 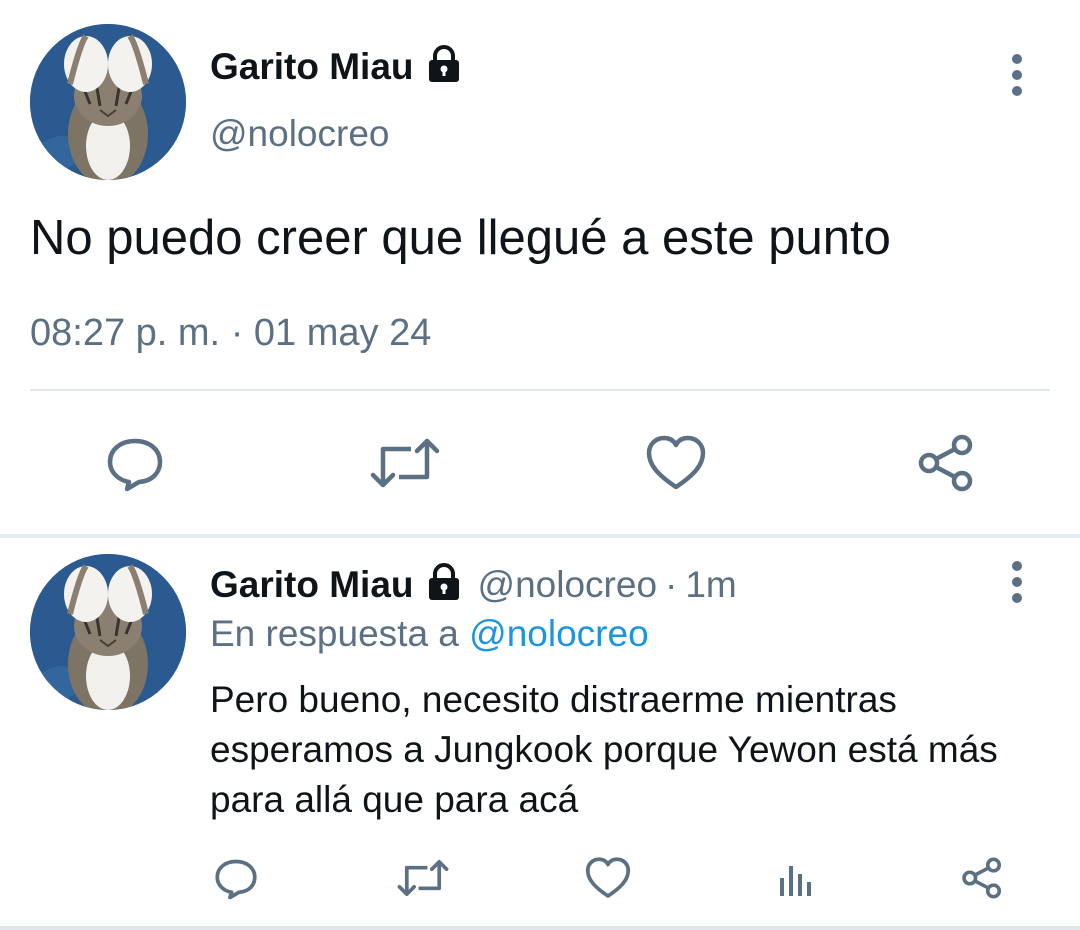 What do you see at coordinates (300, 134) in the screenshot?
I see `author-handle: @nolocreo` at bounding box center [300, 134].